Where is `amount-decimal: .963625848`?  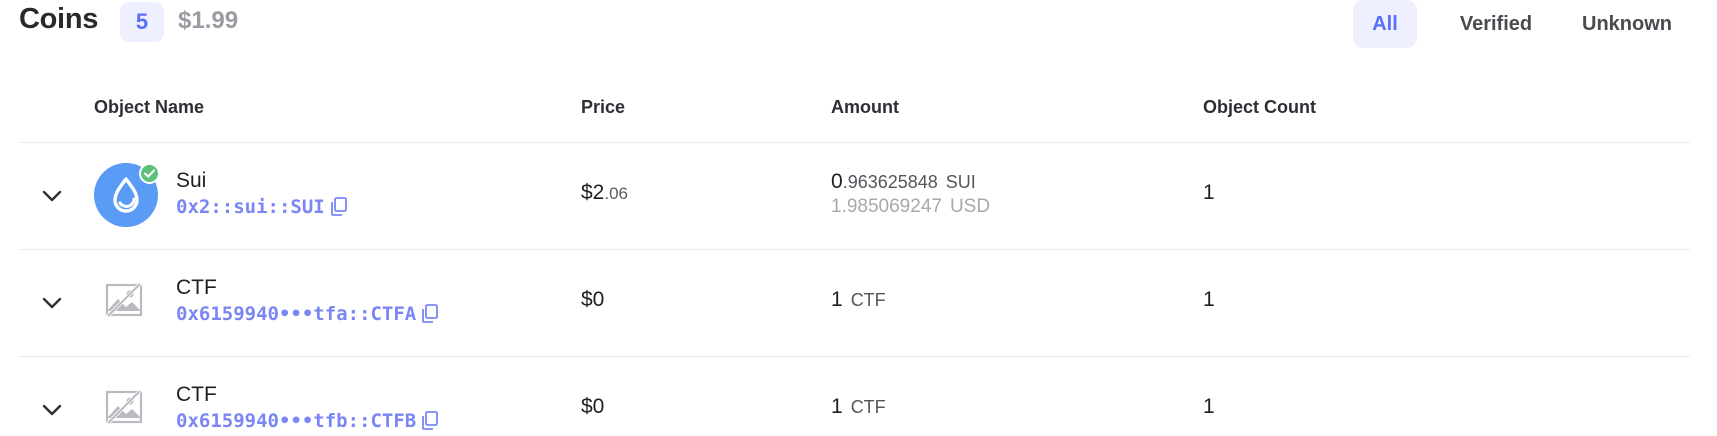 amount-decimal: .963625848 is located at coordinates (890, 182).